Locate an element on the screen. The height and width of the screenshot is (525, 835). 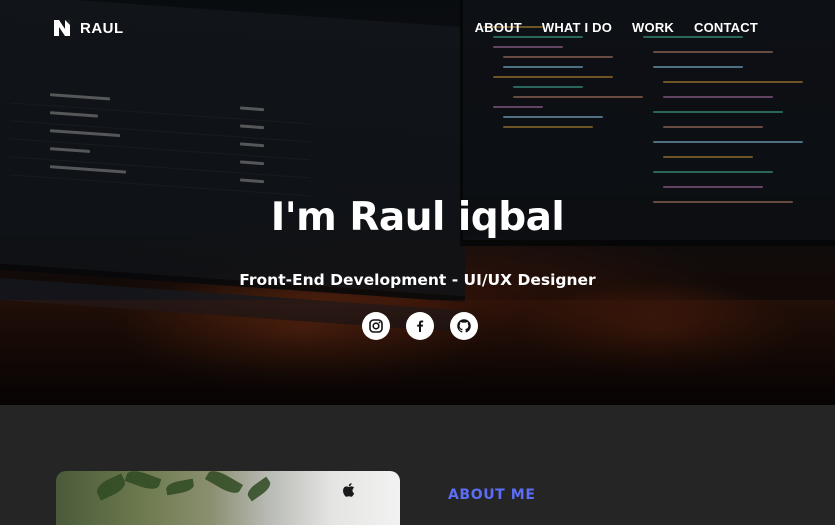
github-link is located at coordinates (464, 326).